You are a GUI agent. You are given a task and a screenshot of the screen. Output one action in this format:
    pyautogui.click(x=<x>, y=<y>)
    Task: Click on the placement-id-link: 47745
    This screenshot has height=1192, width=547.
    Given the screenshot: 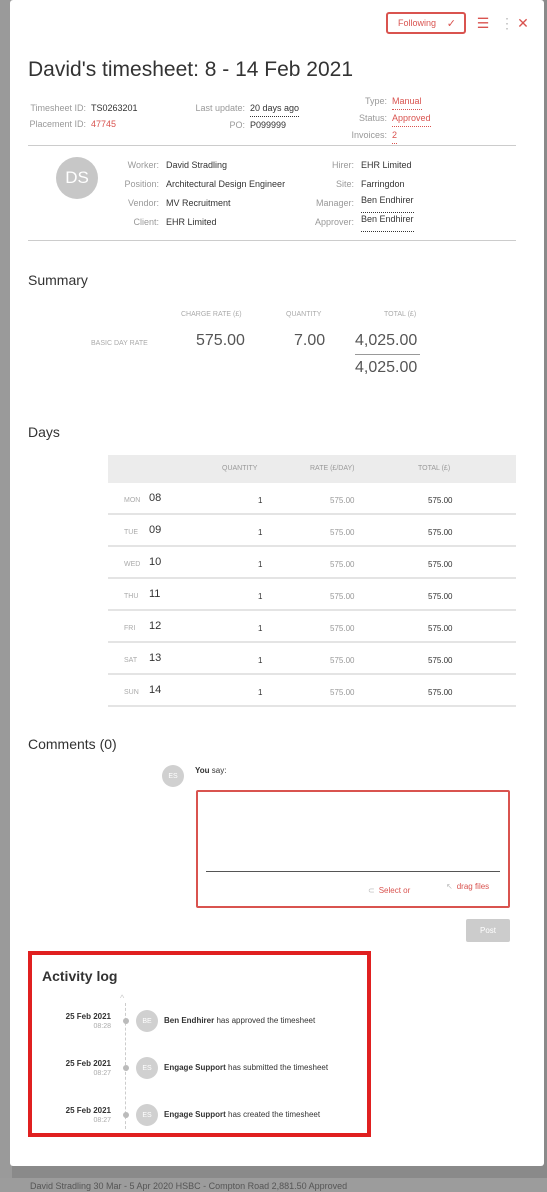 What is the action you would take?
    pyautogui.click(x=103, y=124)
    